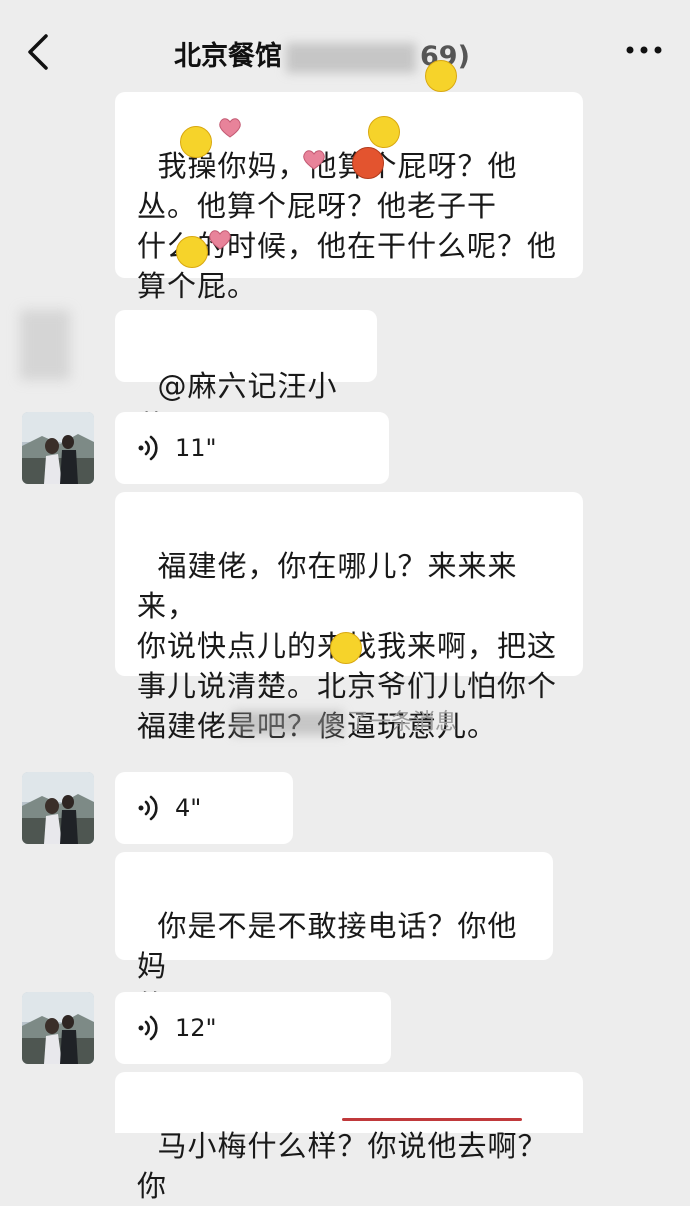 The image size is (690, 1206). Describe the element at coordinates (644, 50) in the screenshot. I see `more-dots-icon` at that location.